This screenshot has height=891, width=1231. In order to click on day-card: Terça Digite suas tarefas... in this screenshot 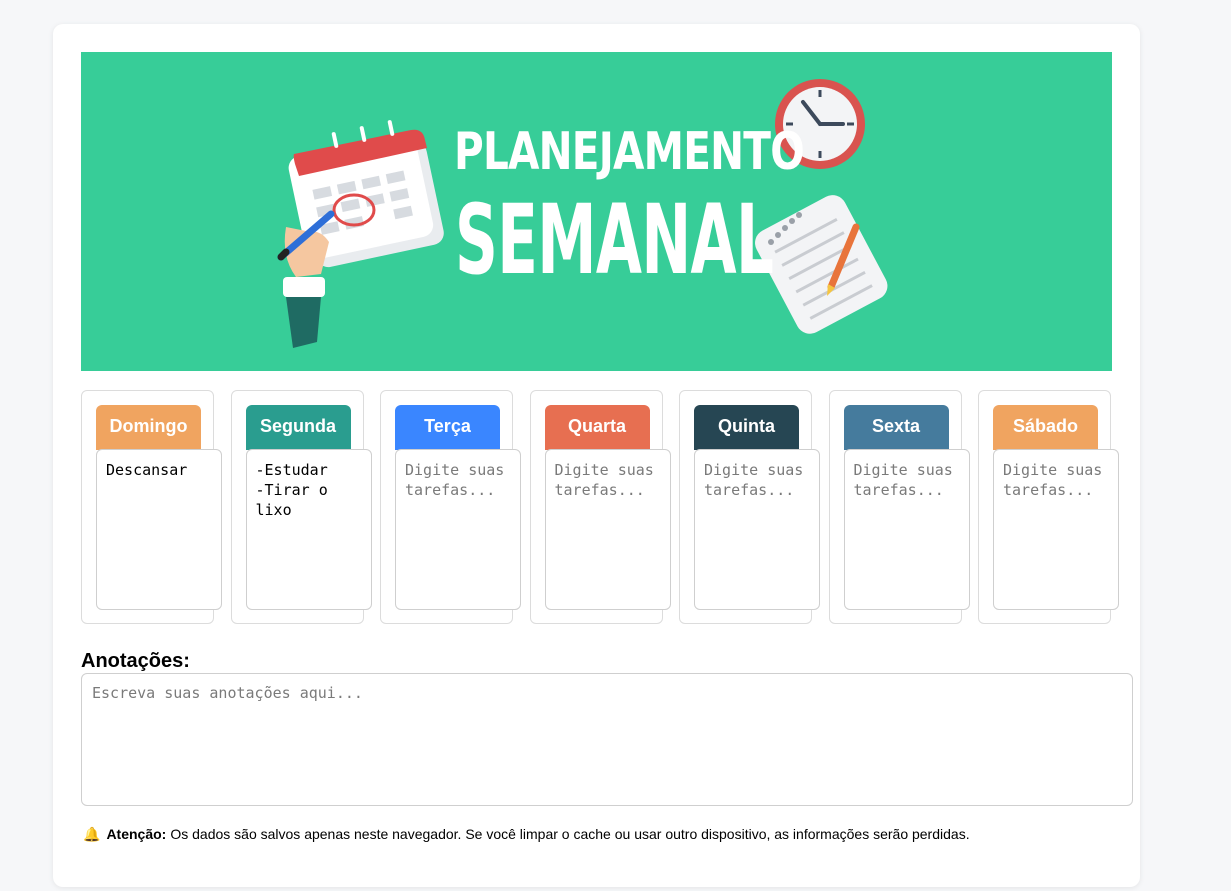, I will do `click(450, 507)`.